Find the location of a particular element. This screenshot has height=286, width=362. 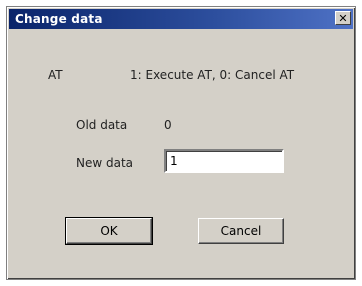

old-data-value: 0 is located at coordinates (168, 125).